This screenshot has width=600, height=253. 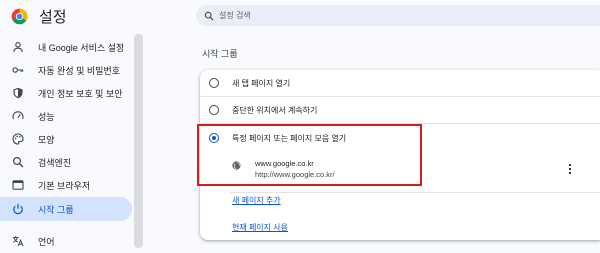 I want to click on chrome-logo-icon, so click(x=19, y=16).